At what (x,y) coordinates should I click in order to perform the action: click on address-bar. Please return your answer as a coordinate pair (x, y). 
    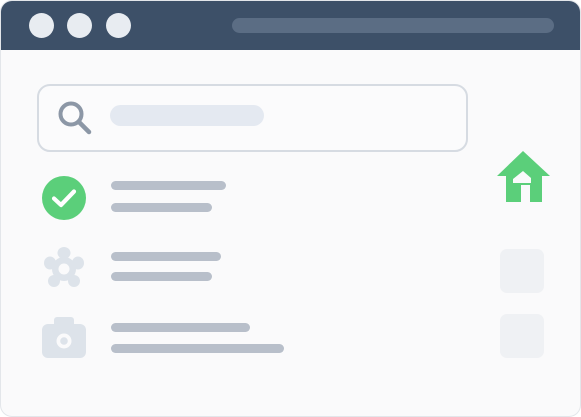
    Looking at the image, I should click on (393, 25).